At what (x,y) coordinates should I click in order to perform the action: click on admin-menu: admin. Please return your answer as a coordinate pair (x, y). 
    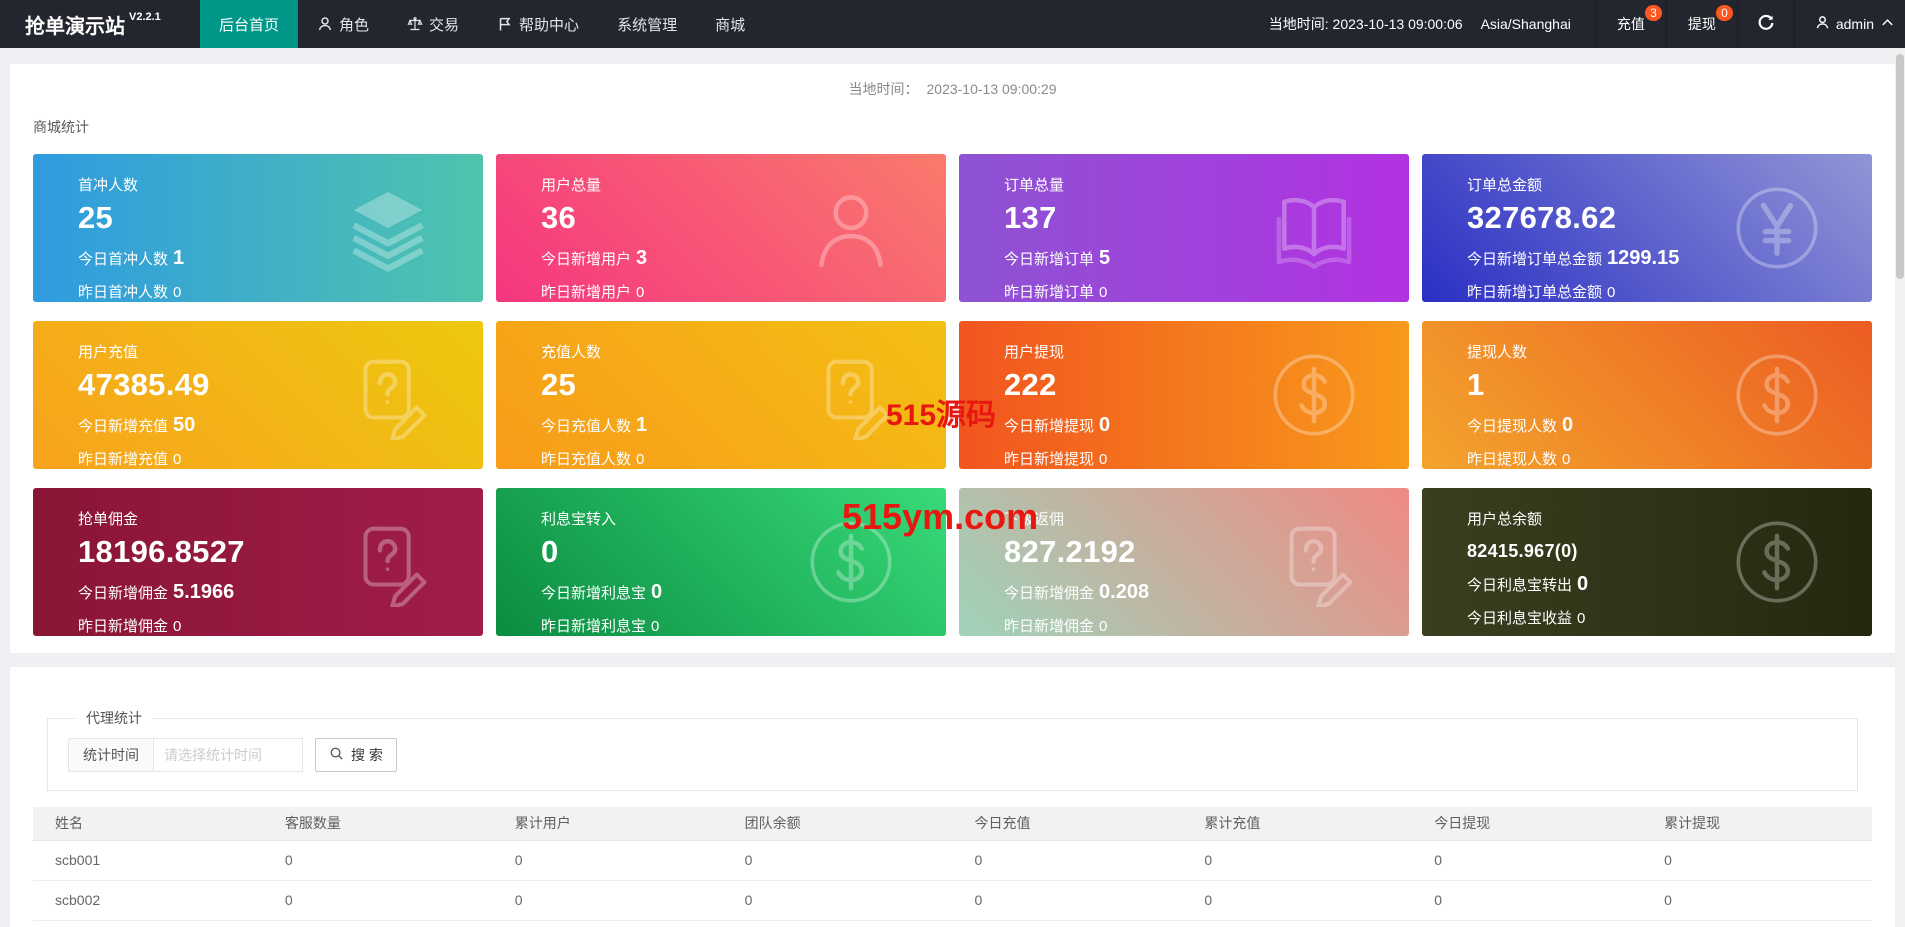
    Looking at the image, I should click on (1849, 24).